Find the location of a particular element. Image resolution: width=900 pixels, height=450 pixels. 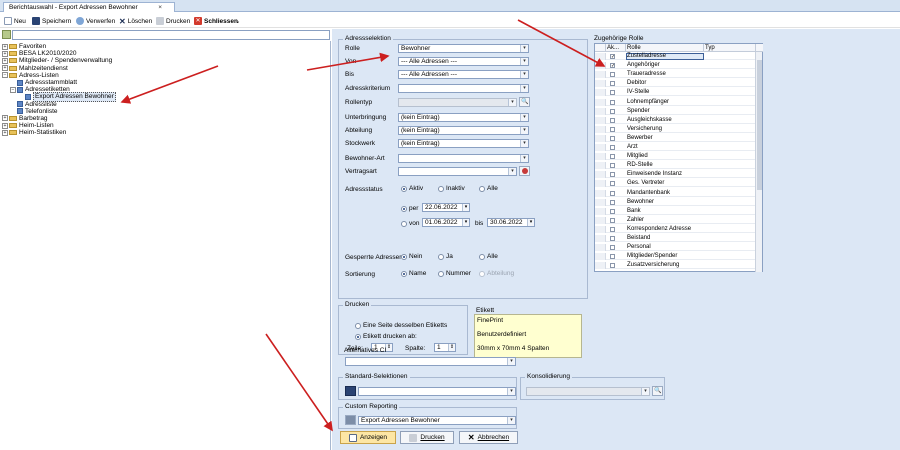

rolle-select: Bewohner ▾ is located at coordinates (463, 48).